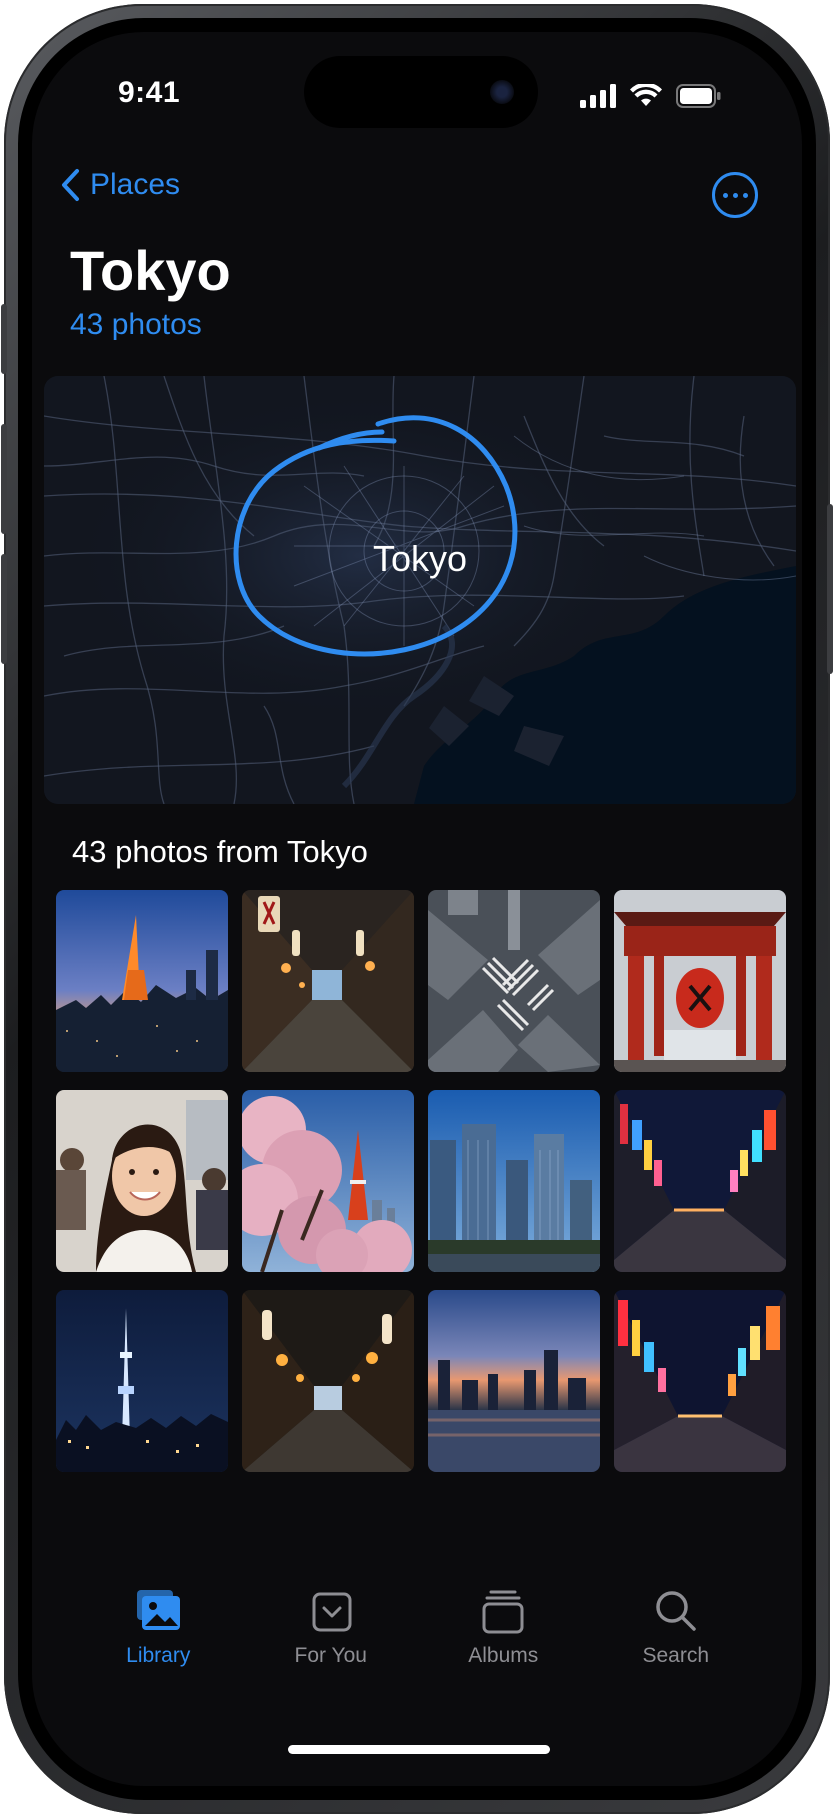 The height and width of the screenshot is (1820, 835). I want to click on ellipsis-icon, so click(735, 195).